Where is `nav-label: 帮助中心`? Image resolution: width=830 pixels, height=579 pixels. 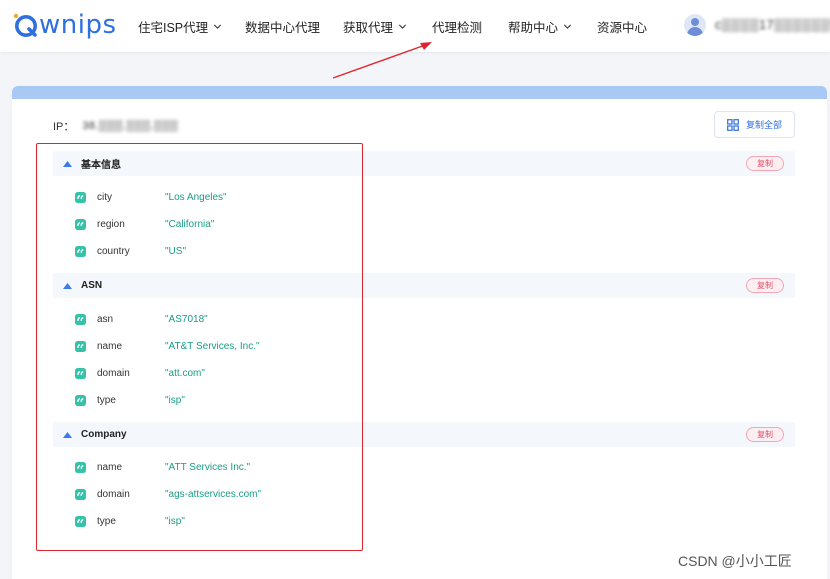
nav-label: 帮助中心 is located at coordinates (533, 28).